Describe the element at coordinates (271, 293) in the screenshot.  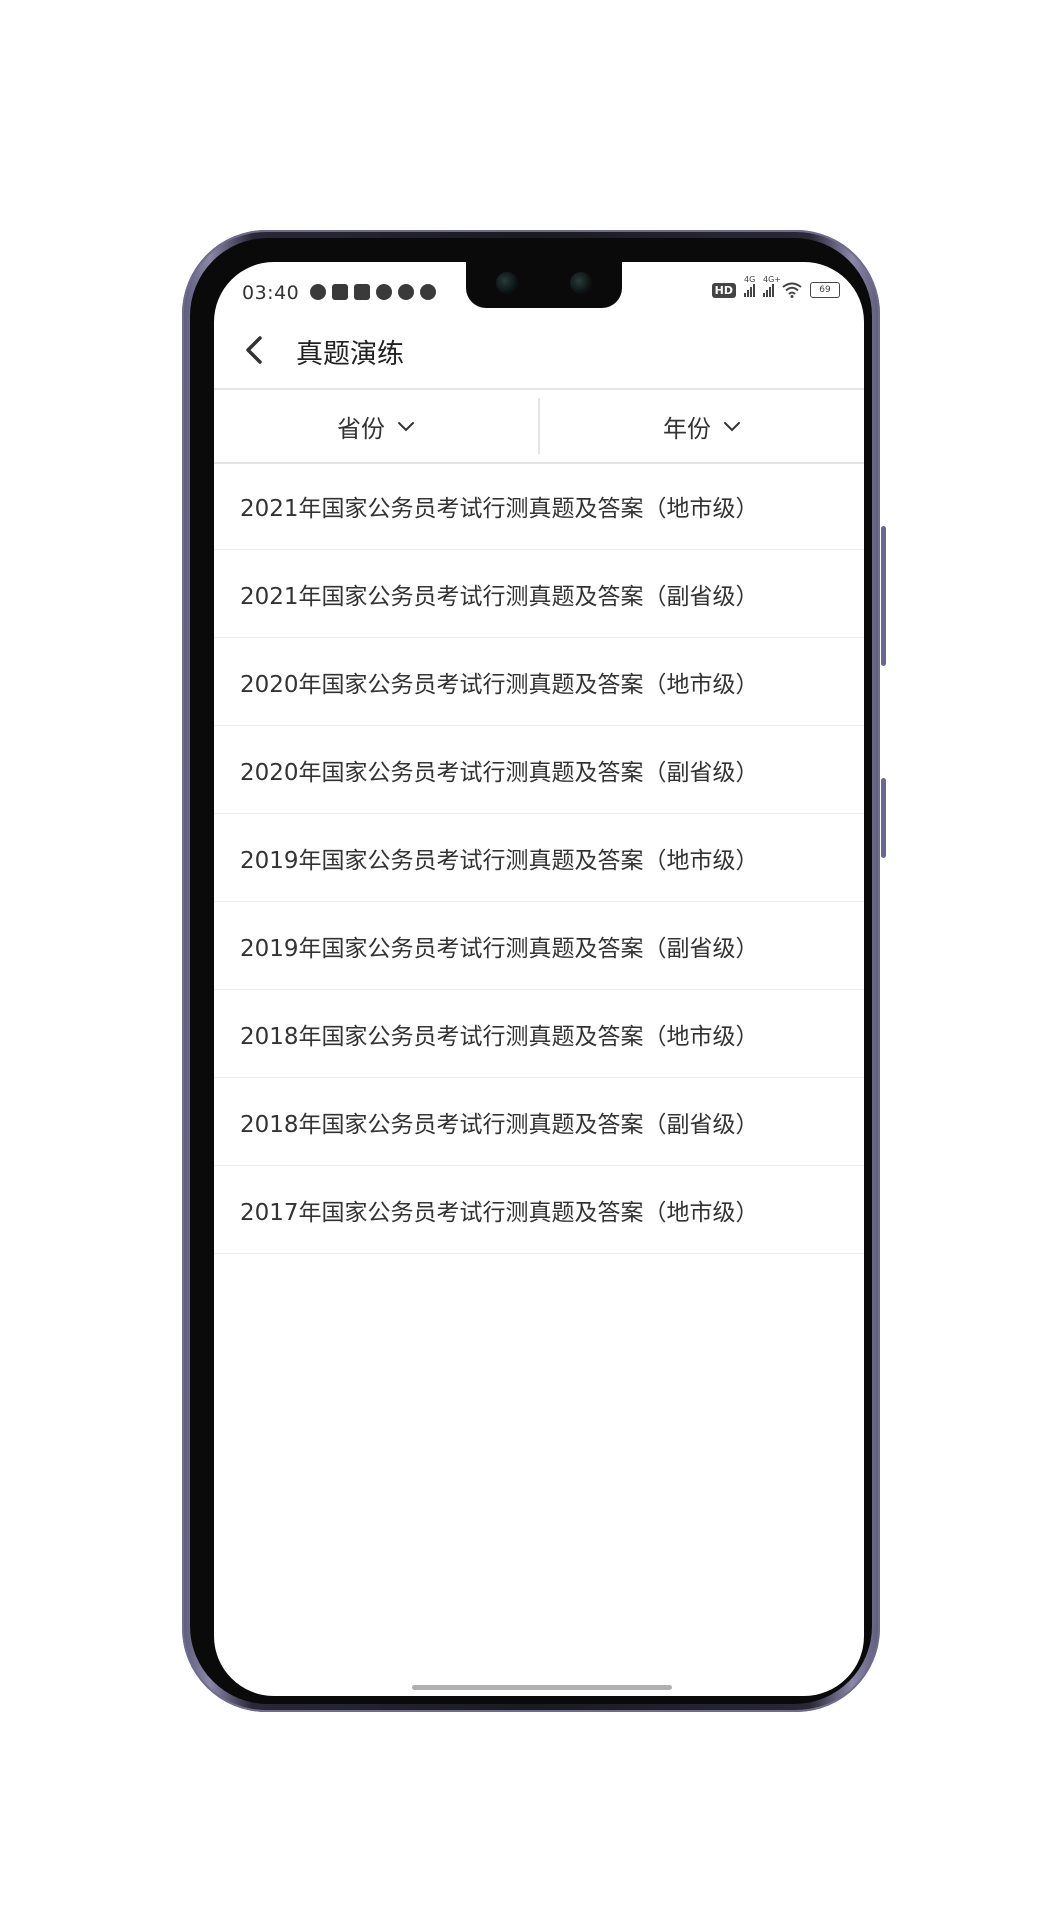
I see `status-time: 03:40` at that location.